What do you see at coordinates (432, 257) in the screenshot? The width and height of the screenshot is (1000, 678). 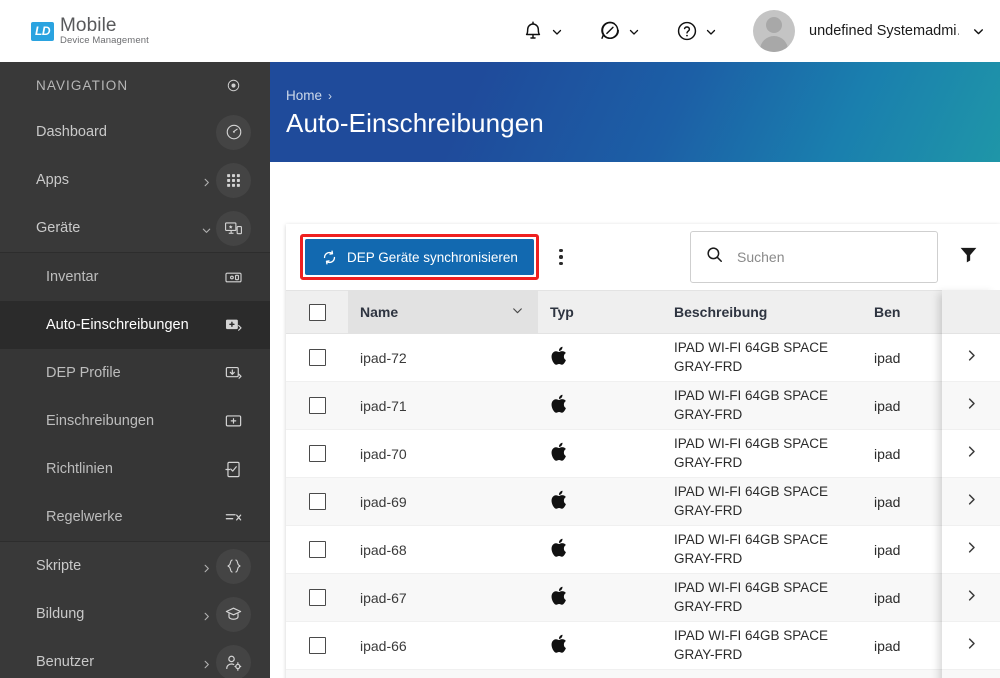 I see `sync-button-label: DEP Geräte synchronisieren` at bounding box center [432, 257].